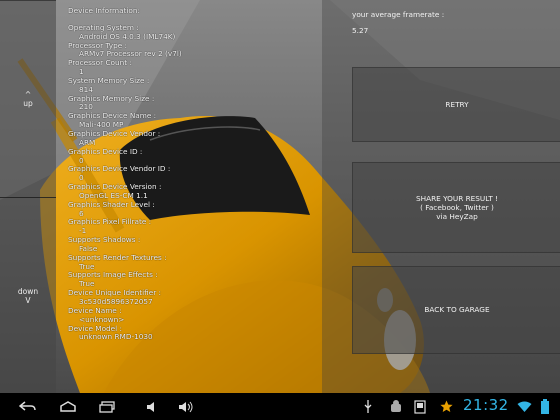  I want to click on star-icon, so click(446, 406).